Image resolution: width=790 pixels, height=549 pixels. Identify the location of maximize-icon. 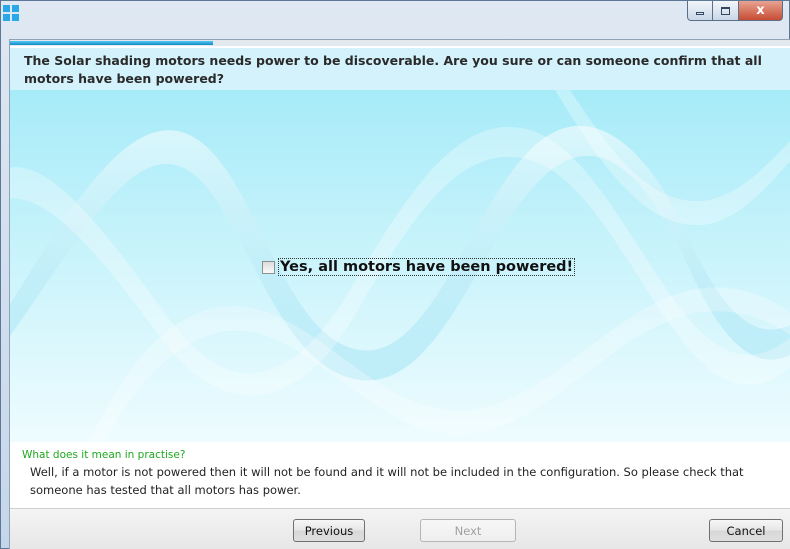
(725, 10).